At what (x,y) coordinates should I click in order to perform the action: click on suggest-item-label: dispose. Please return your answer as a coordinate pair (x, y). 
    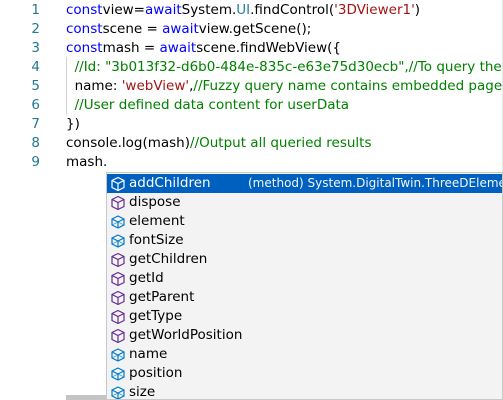
    Looking at the image, I should click on (155, 202).